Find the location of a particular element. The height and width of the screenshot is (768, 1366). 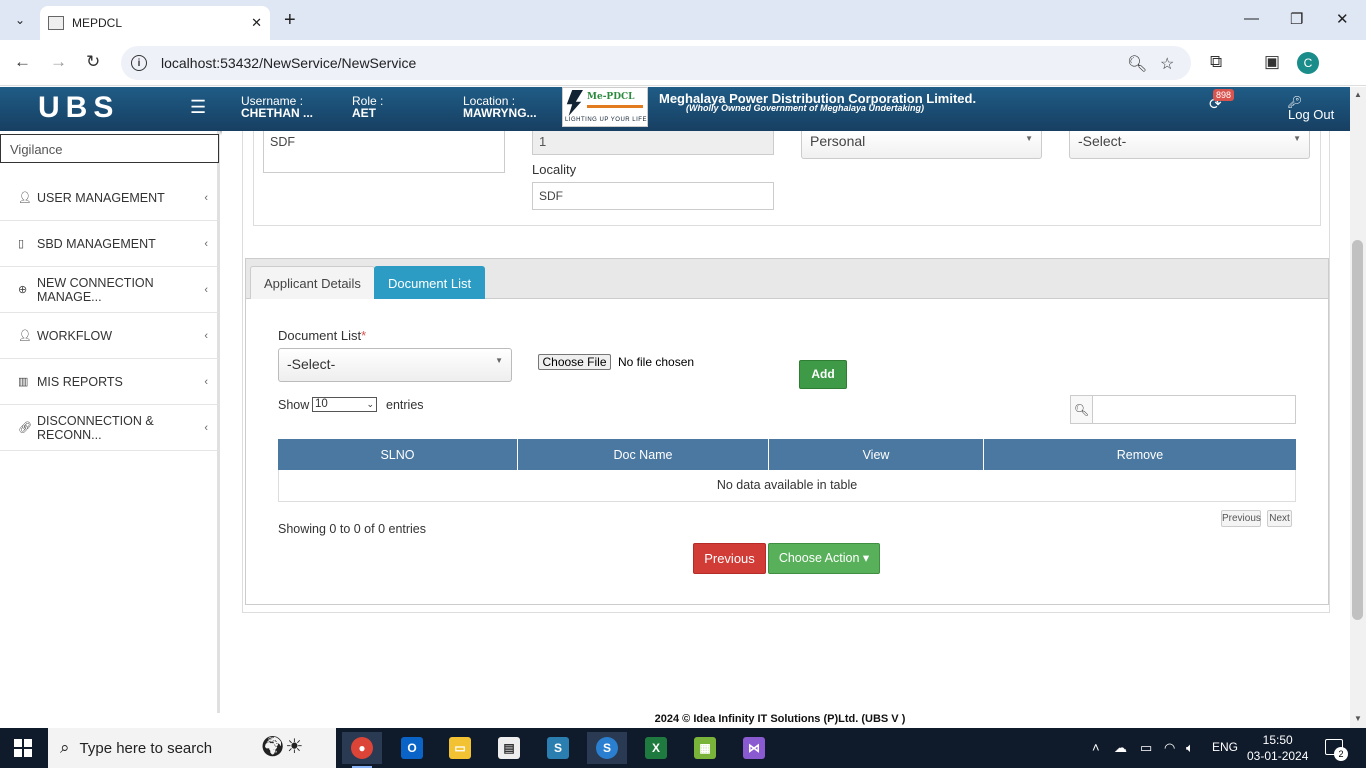

bookmark-star-icon: ☆ is located at coordinates (1167, 64).